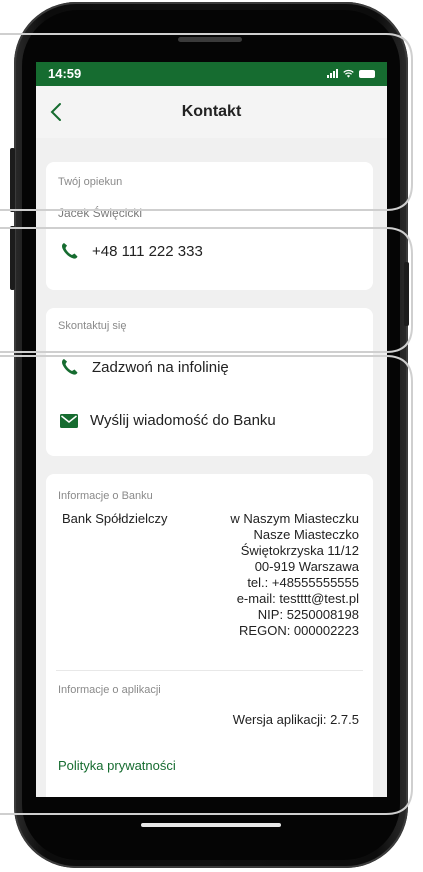  Describe the element at coordinates (115, 518) in the screenshot. I see `bank-name: Bank Spółdzielczy` at that location.